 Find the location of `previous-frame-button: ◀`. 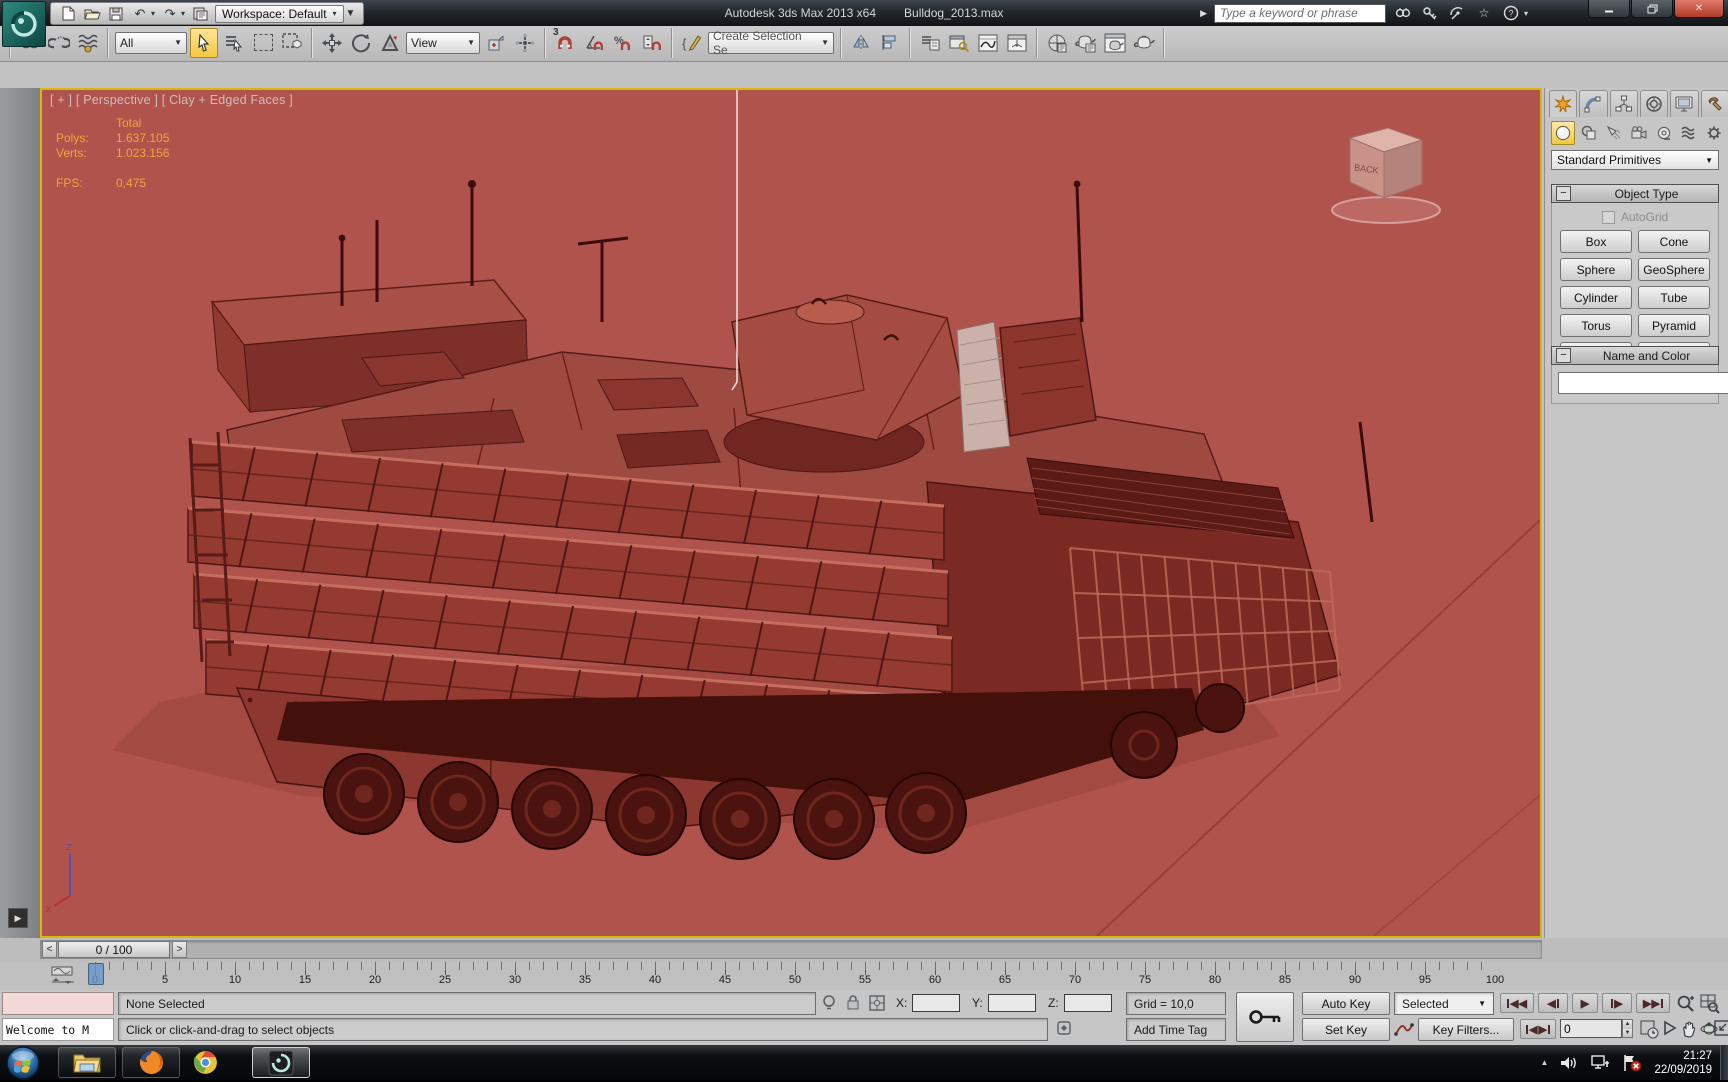

previous-frame-button: ◀ is located at coordinates (1553, 1003).